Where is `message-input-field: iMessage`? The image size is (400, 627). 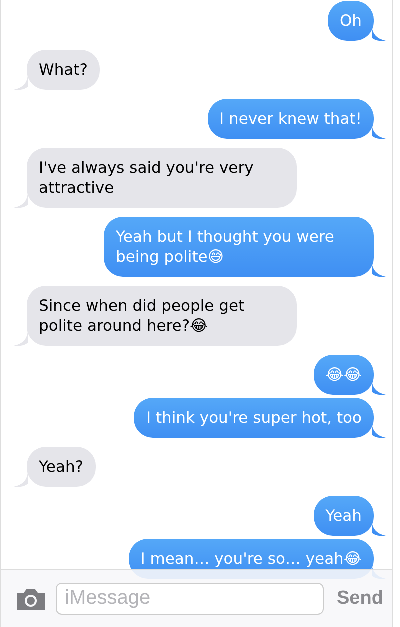 message-input-field: iMessage is located at coordinates (190, 598).